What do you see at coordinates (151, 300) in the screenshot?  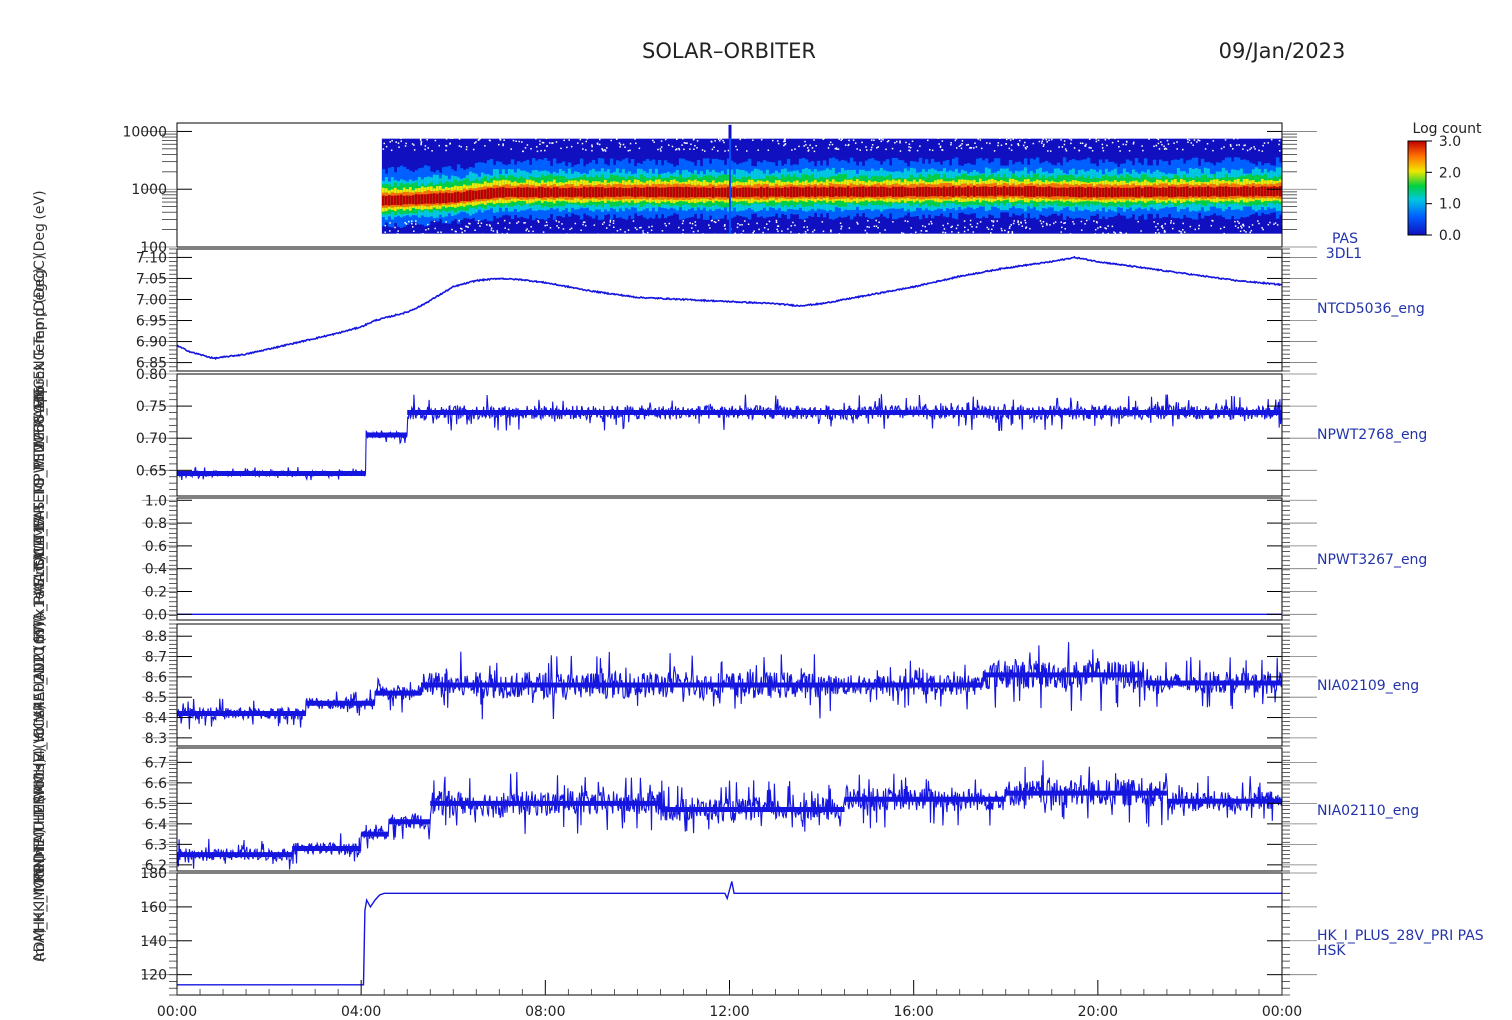 I see `y-tick-label: 7.00` at bounding box center [151, 300].